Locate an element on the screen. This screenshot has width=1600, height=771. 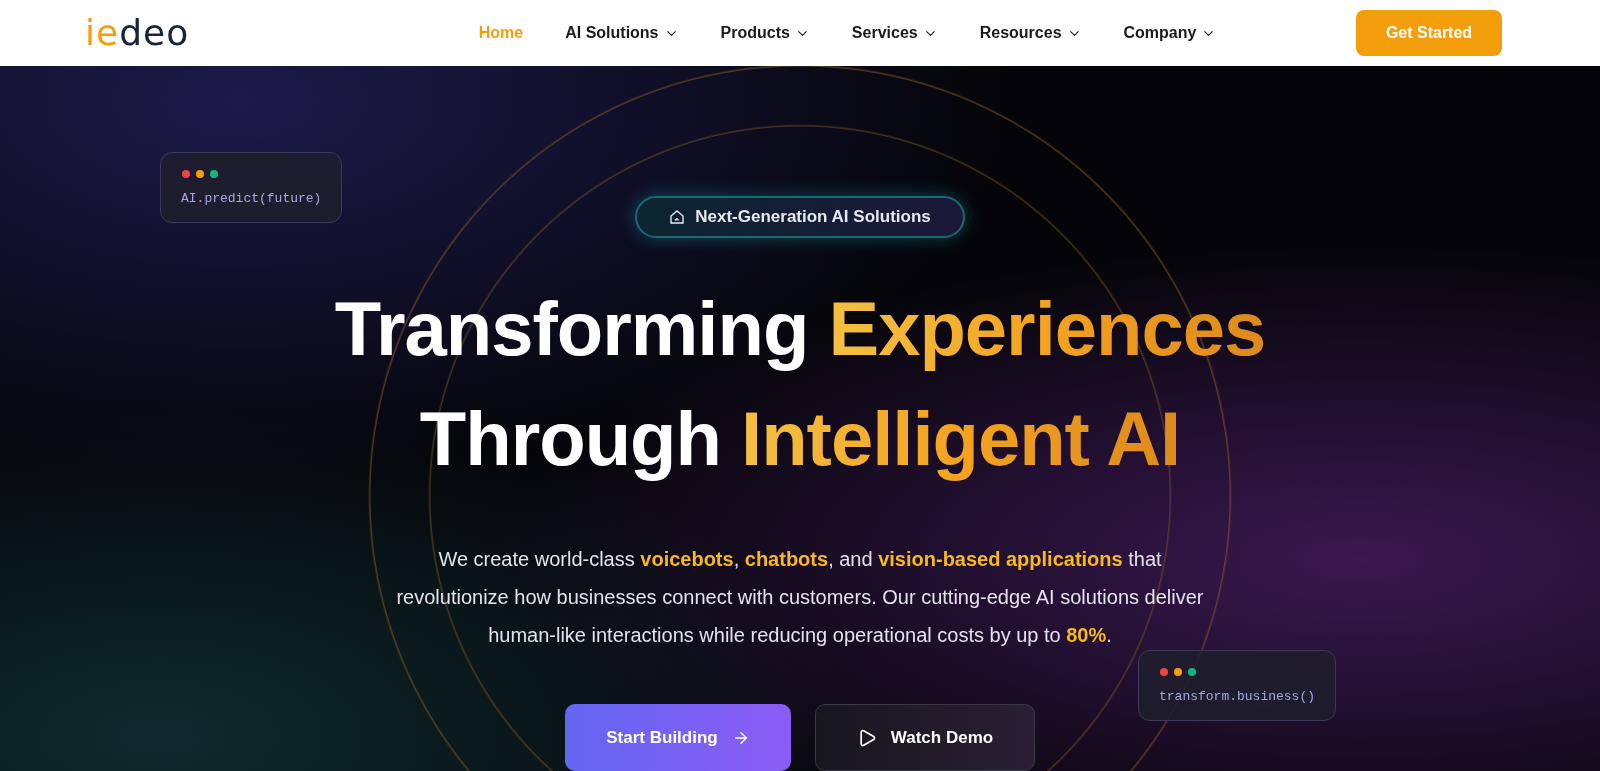
headline: Transforming Experiences Through Intelligent AI is located at coordinates (800, 384).